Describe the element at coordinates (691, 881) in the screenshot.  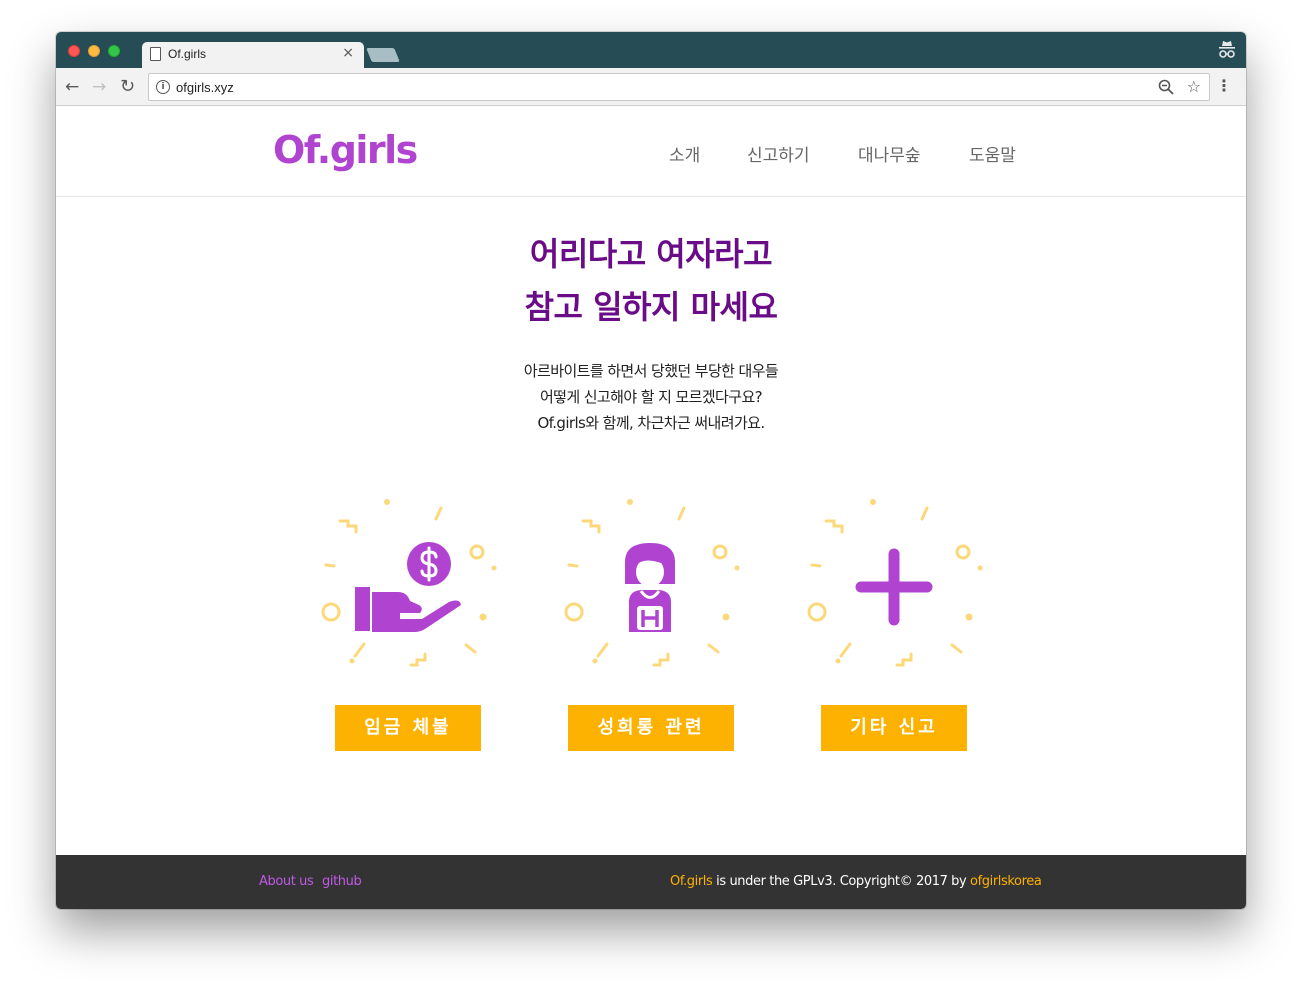
I see `footer-brand-link: Of.girls` at that location.